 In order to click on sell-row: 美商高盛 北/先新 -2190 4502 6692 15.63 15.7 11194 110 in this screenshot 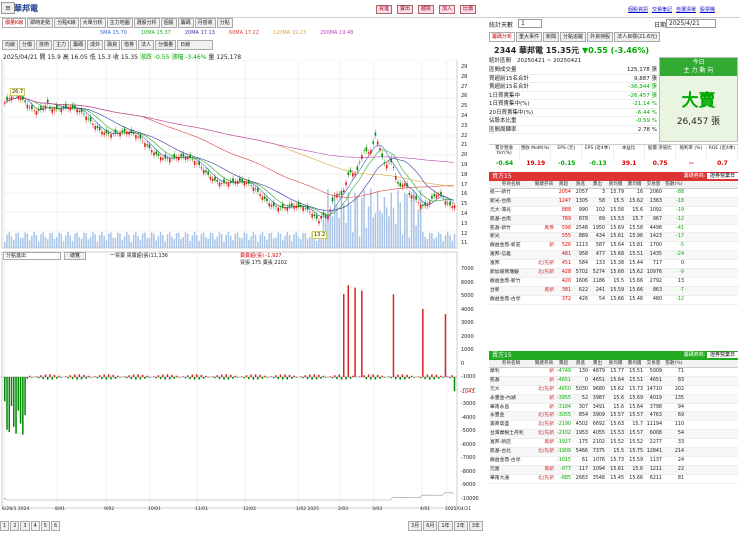, I will do `click(613, 426)`.